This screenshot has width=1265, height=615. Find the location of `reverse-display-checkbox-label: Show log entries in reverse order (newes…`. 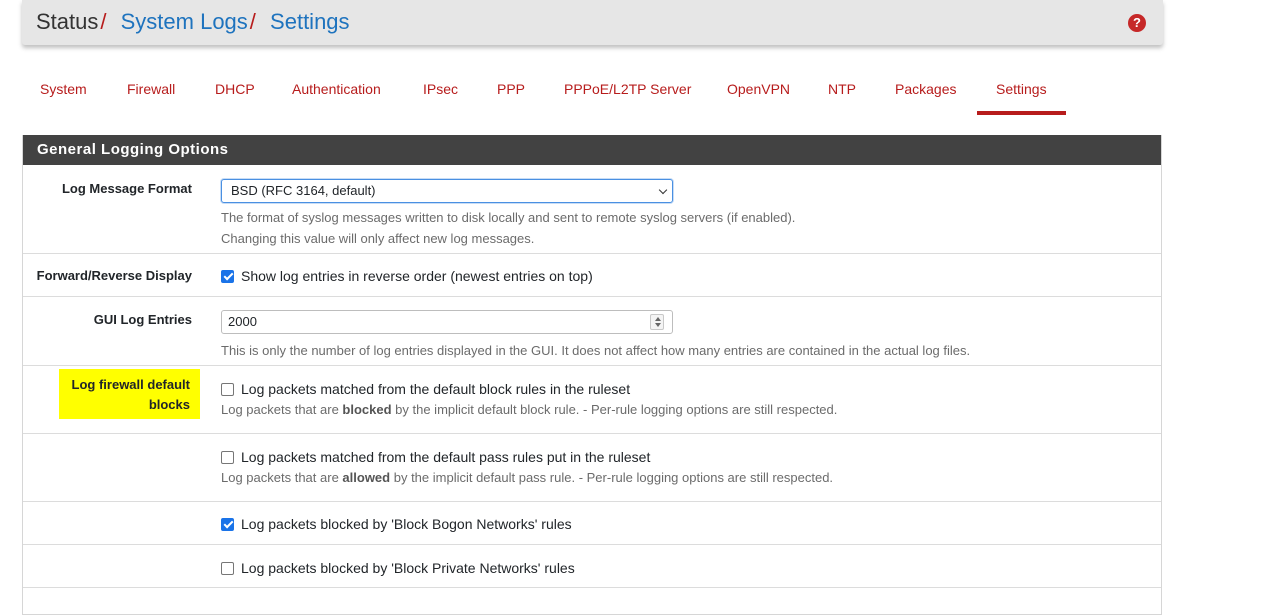

reverse-display-checkbox-label: Show log entries in reverse order (newes… is located at coordinates (417, 276).